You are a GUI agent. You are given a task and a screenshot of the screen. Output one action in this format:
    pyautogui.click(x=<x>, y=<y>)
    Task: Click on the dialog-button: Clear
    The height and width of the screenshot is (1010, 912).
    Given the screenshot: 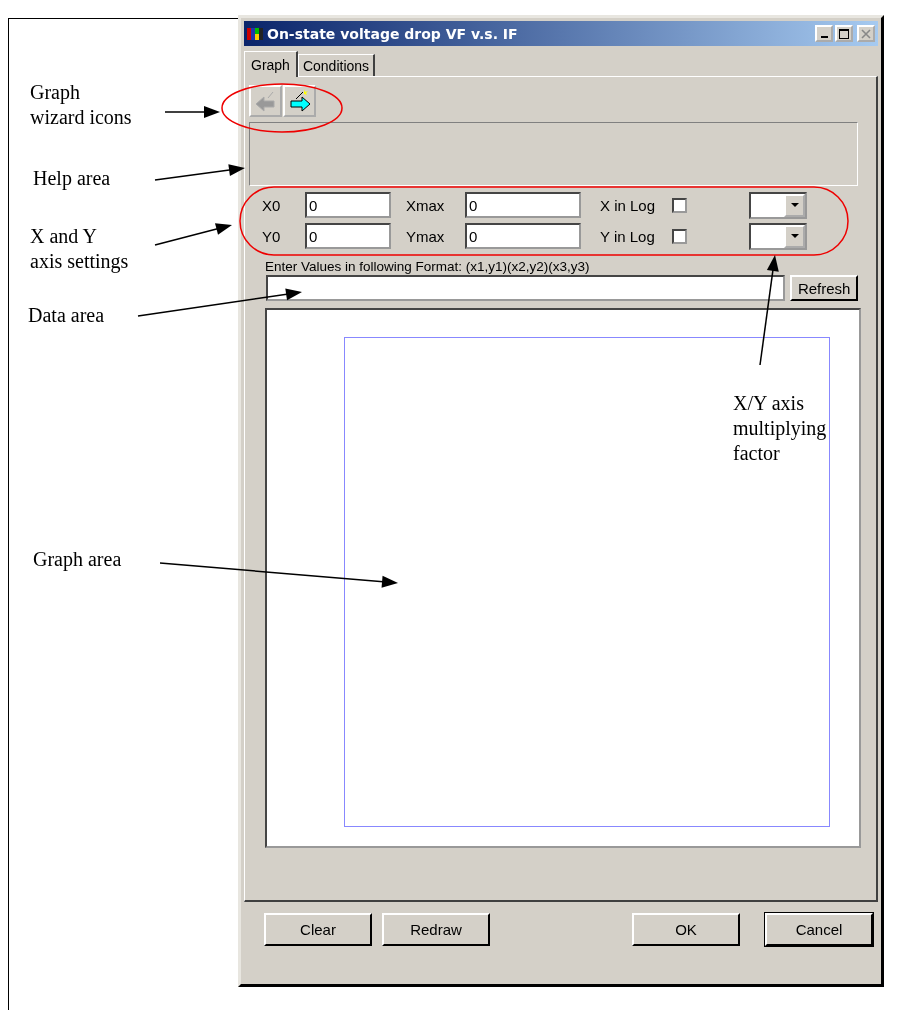 What is the action you would take?
    pyautogui.click(x=318, y=929)
    